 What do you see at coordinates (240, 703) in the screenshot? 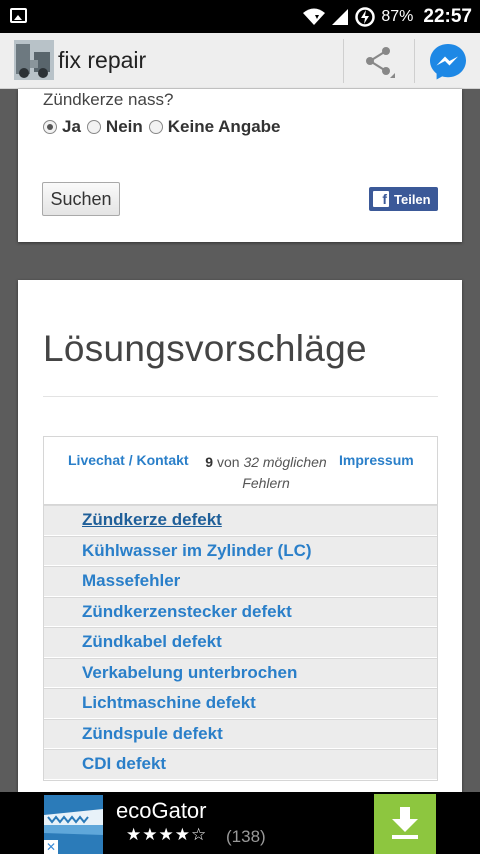
I see `solution-item: Lichtmaschine defekt` at bounding box center [240, 703].